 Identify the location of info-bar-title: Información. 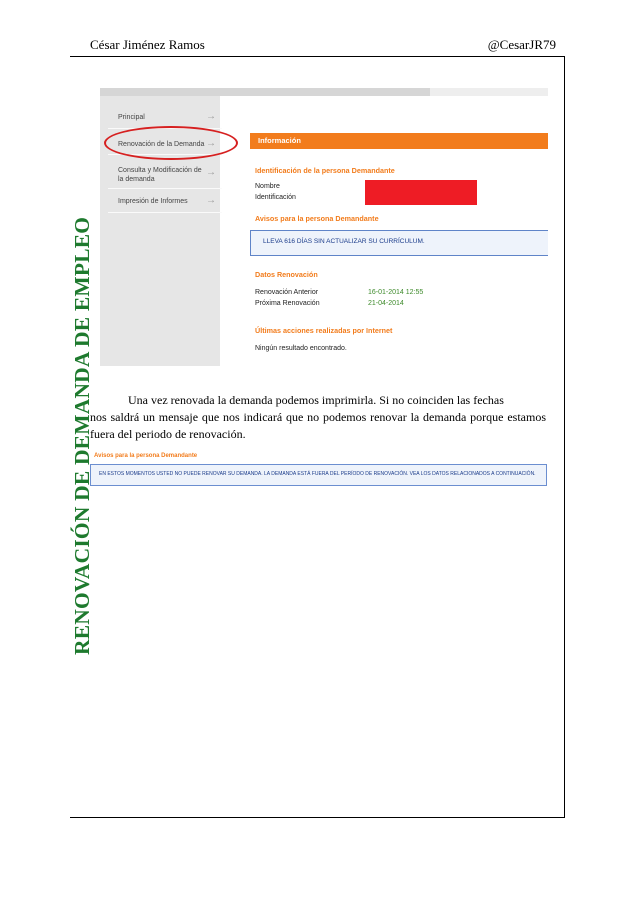
(279, 140).